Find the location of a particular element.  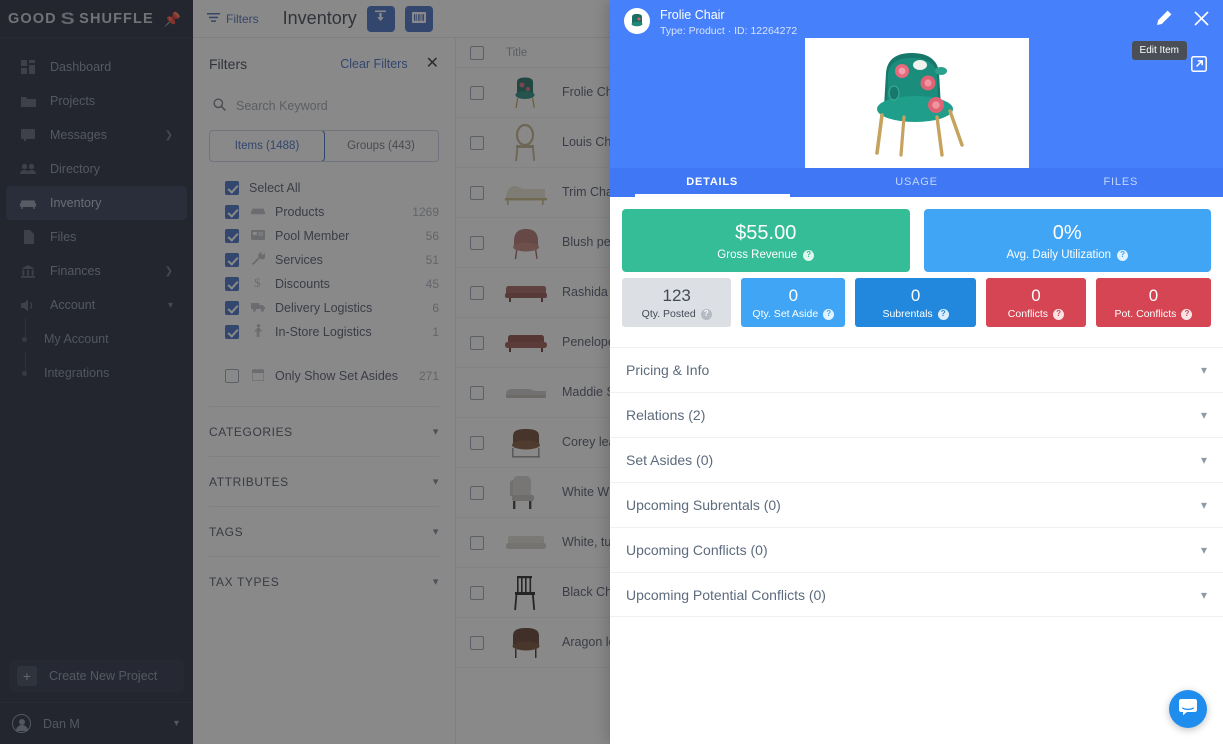

kpi-label-row: Subrentals ? is located at coordinates (915, 314).